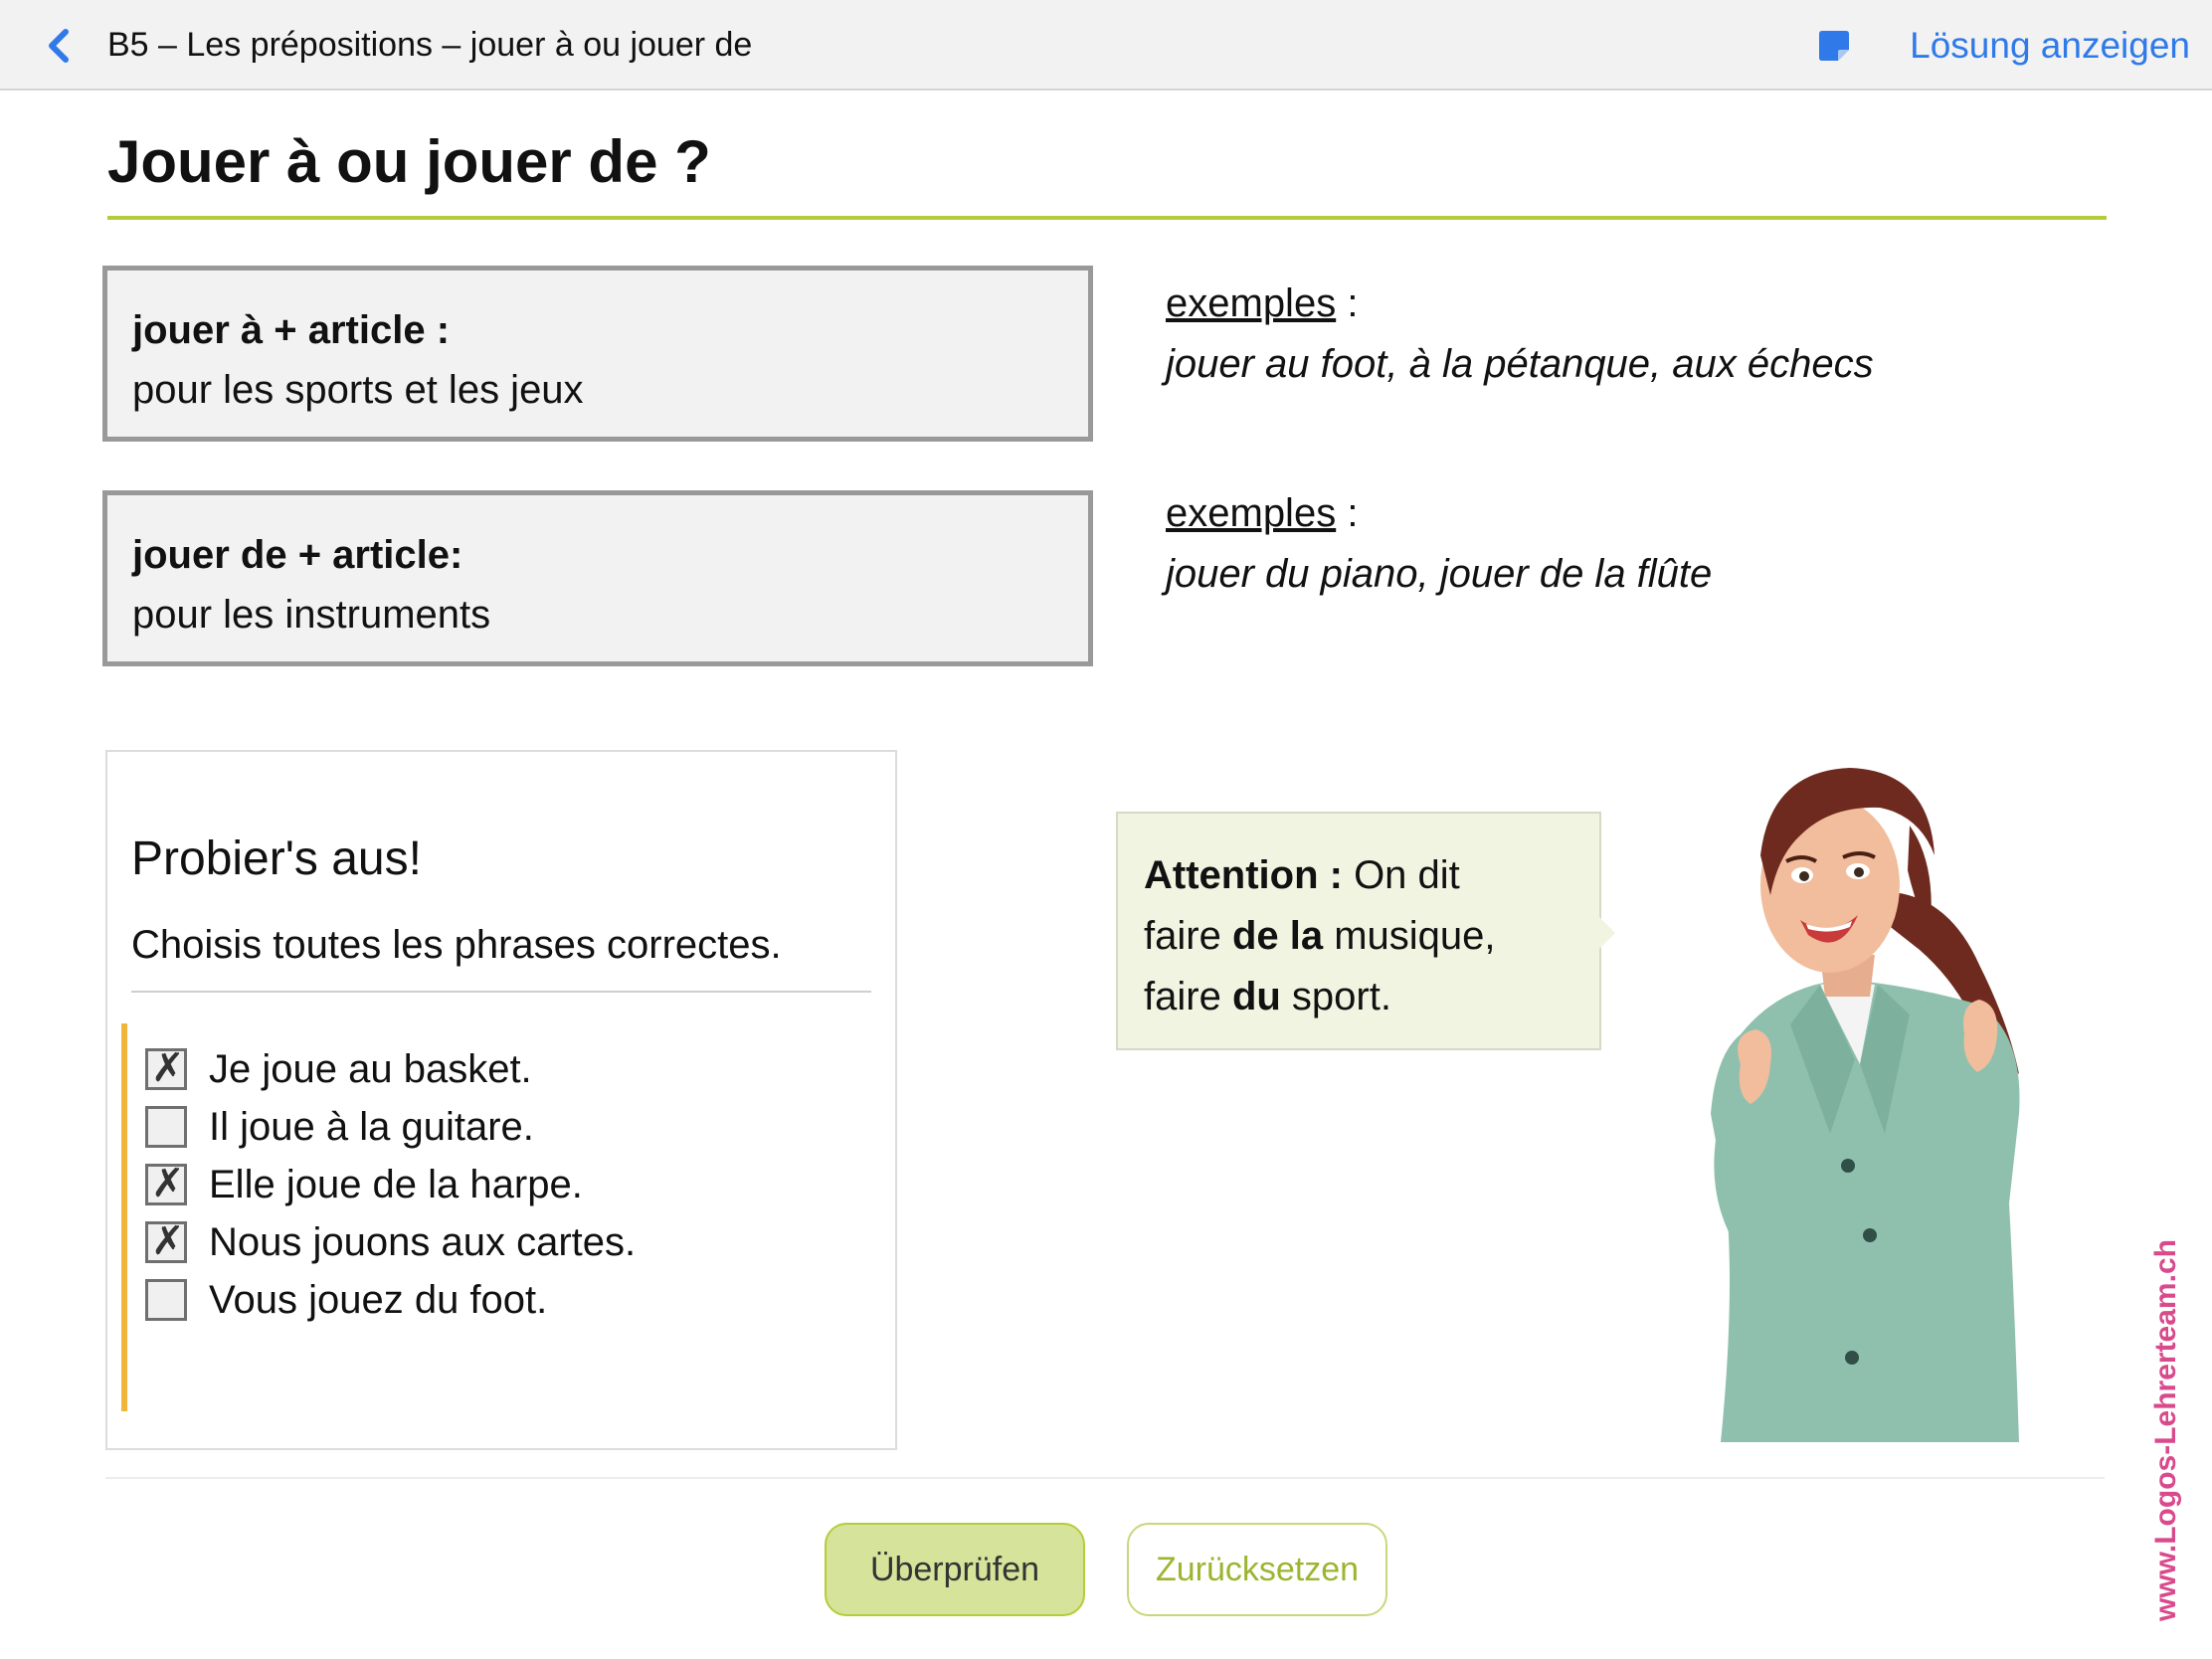  I want to click on note-button, so click(1834, 46).